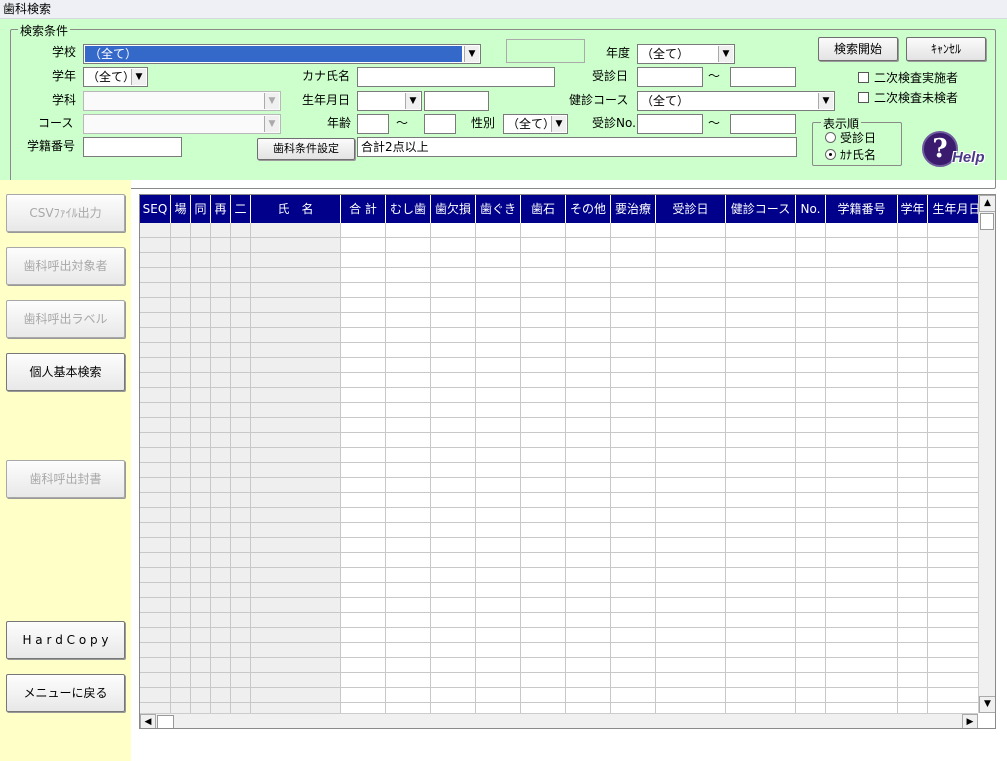  I want to click on second-done-checkbox: 二次検査実施者, so click(908, 78).